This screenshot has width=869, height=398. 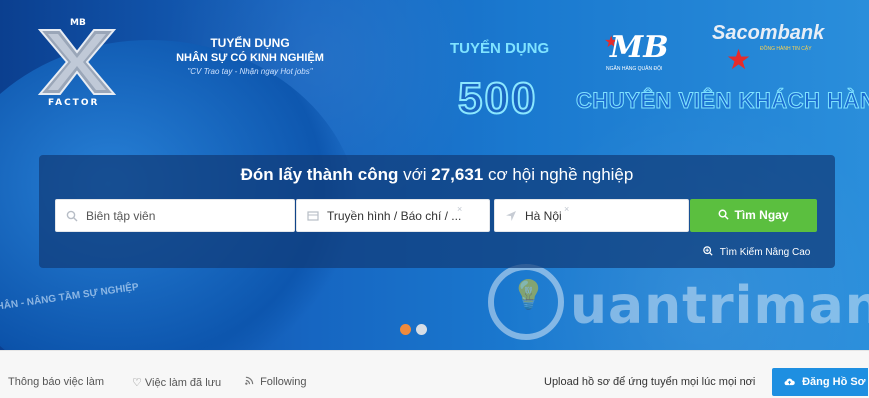 What do you see at coordinates (791, 382) in the screenshot?
I see `cloud-upload-icon` at bounding box center [791, 382].